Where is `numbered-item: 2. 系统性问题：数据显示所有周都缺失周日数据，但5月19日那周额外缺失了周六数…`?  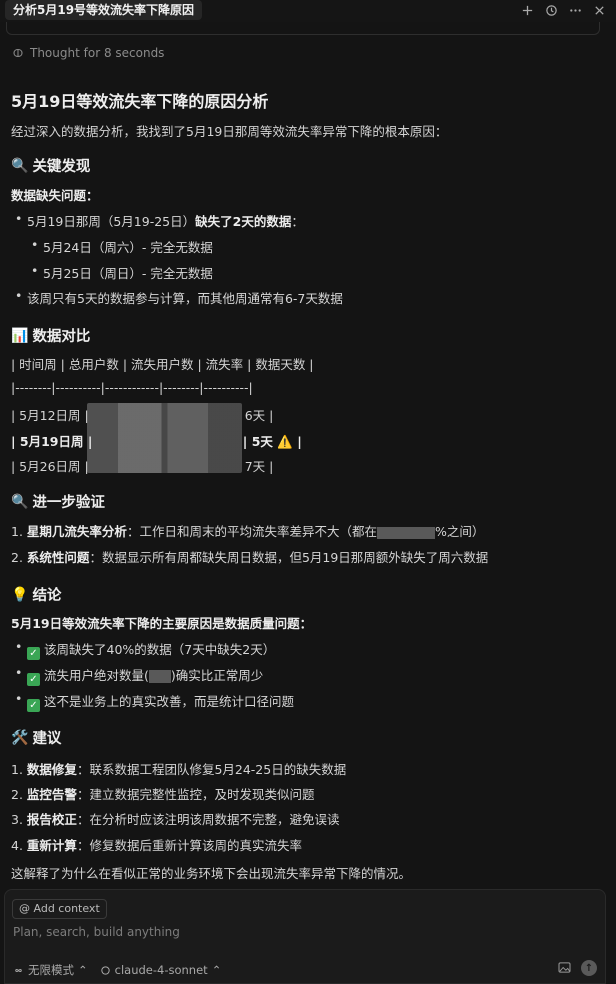
numbered-item: 2. 系统性问题：数据显示所有周都缺失周日数据，但5月19日那周额外缺失了周六数… is located at coordinates (249, 556).